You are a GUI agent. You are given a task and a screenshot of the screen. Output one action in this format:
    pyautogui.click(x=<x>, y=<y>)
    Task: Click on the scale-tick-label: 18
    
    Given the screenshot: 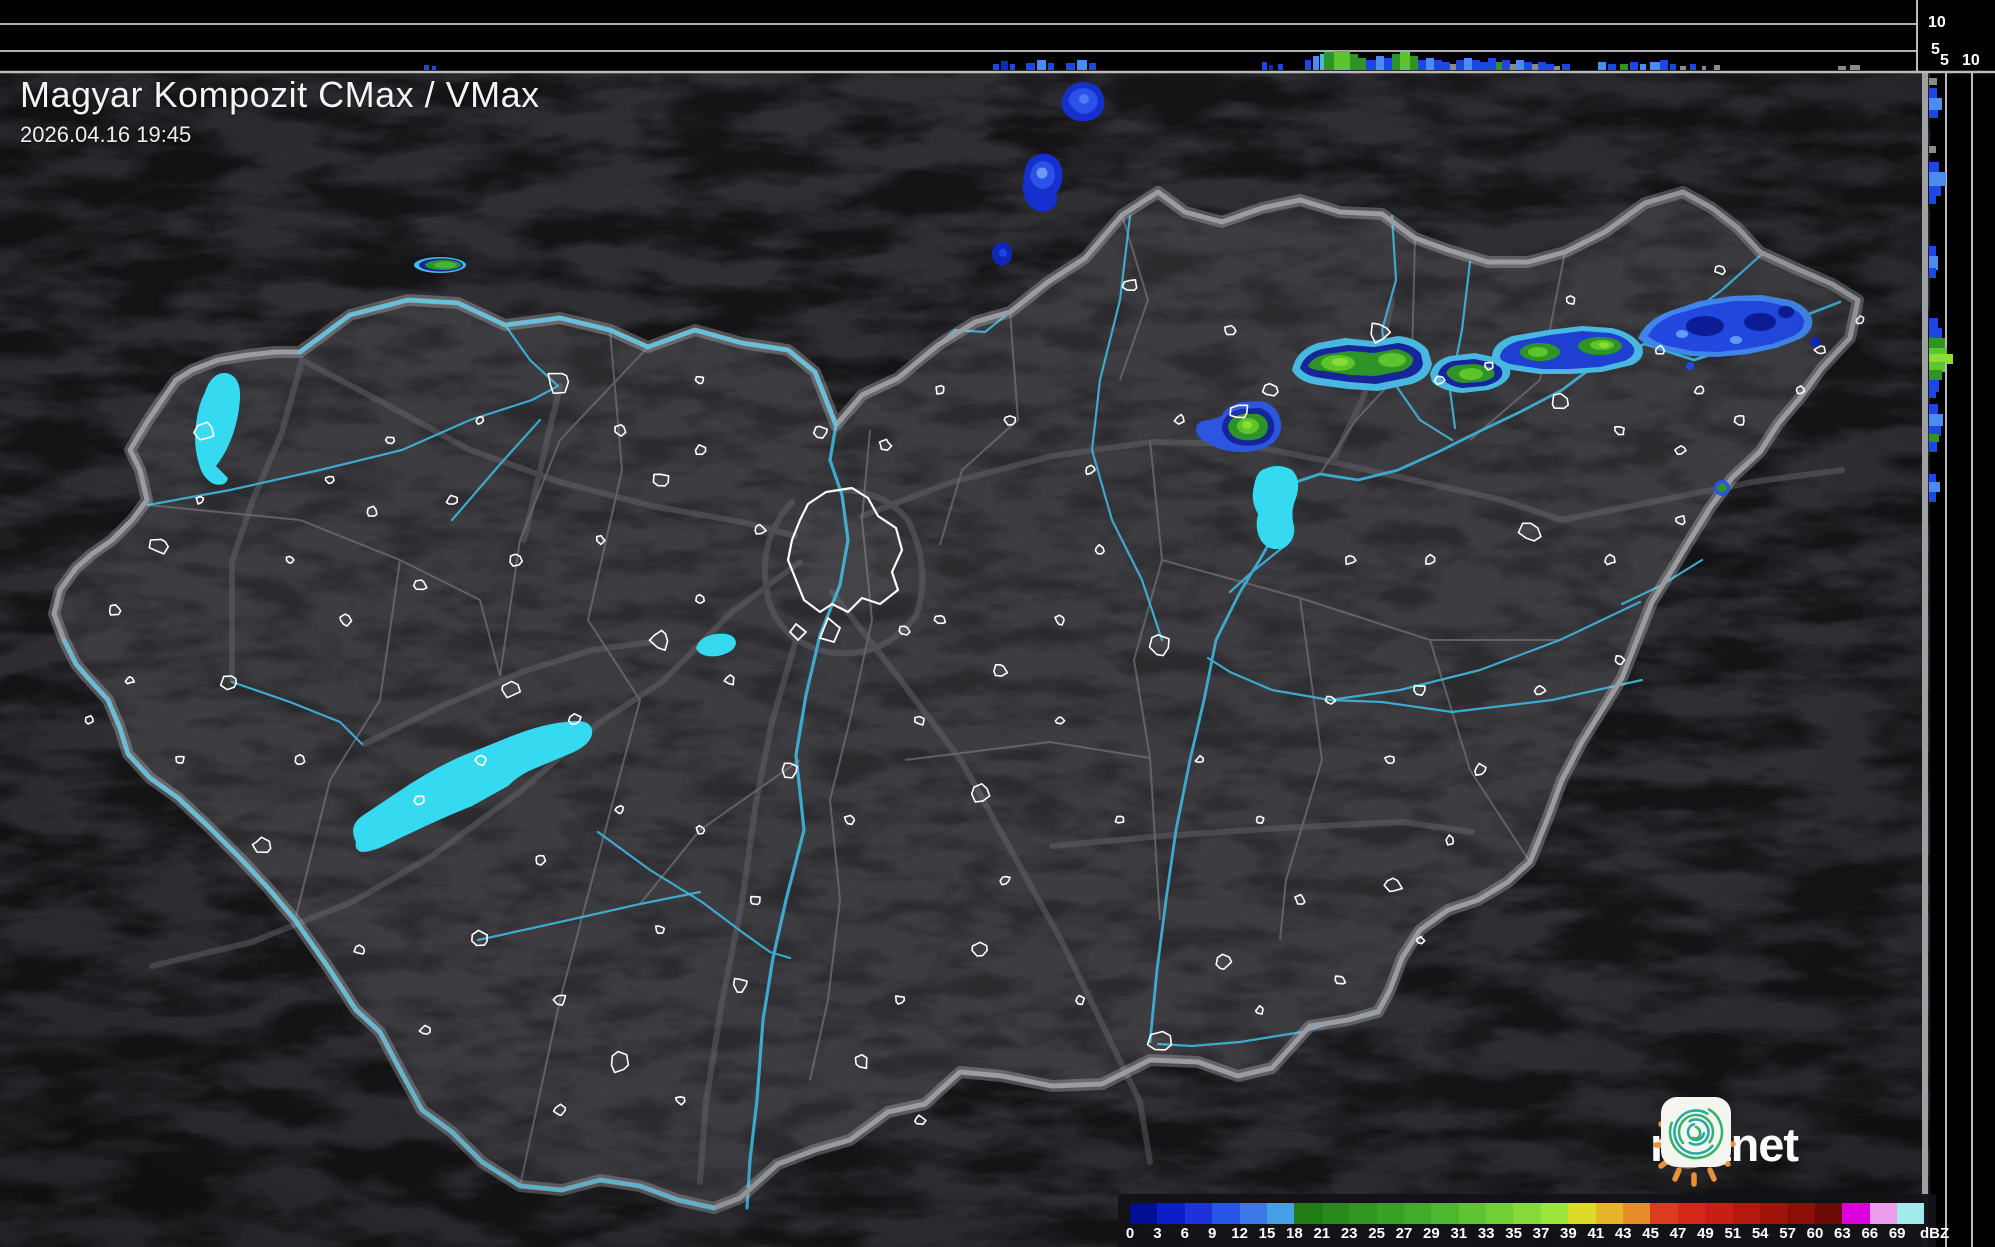 What is the action you would take?
    pyautogui.click(x=1294, y=1233)
    